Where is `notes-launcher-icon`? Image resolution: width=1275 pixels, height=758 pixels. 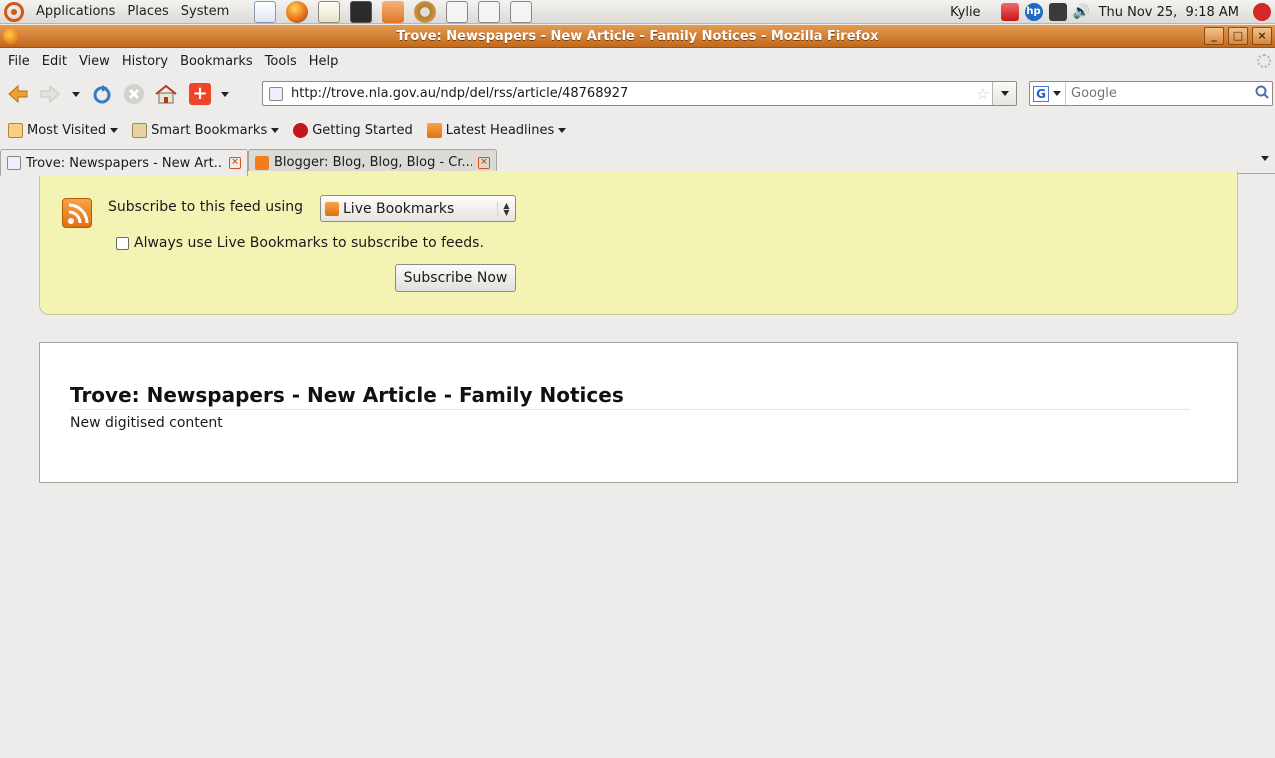
notes-launcher-icon is located at coordinates (329, 11).